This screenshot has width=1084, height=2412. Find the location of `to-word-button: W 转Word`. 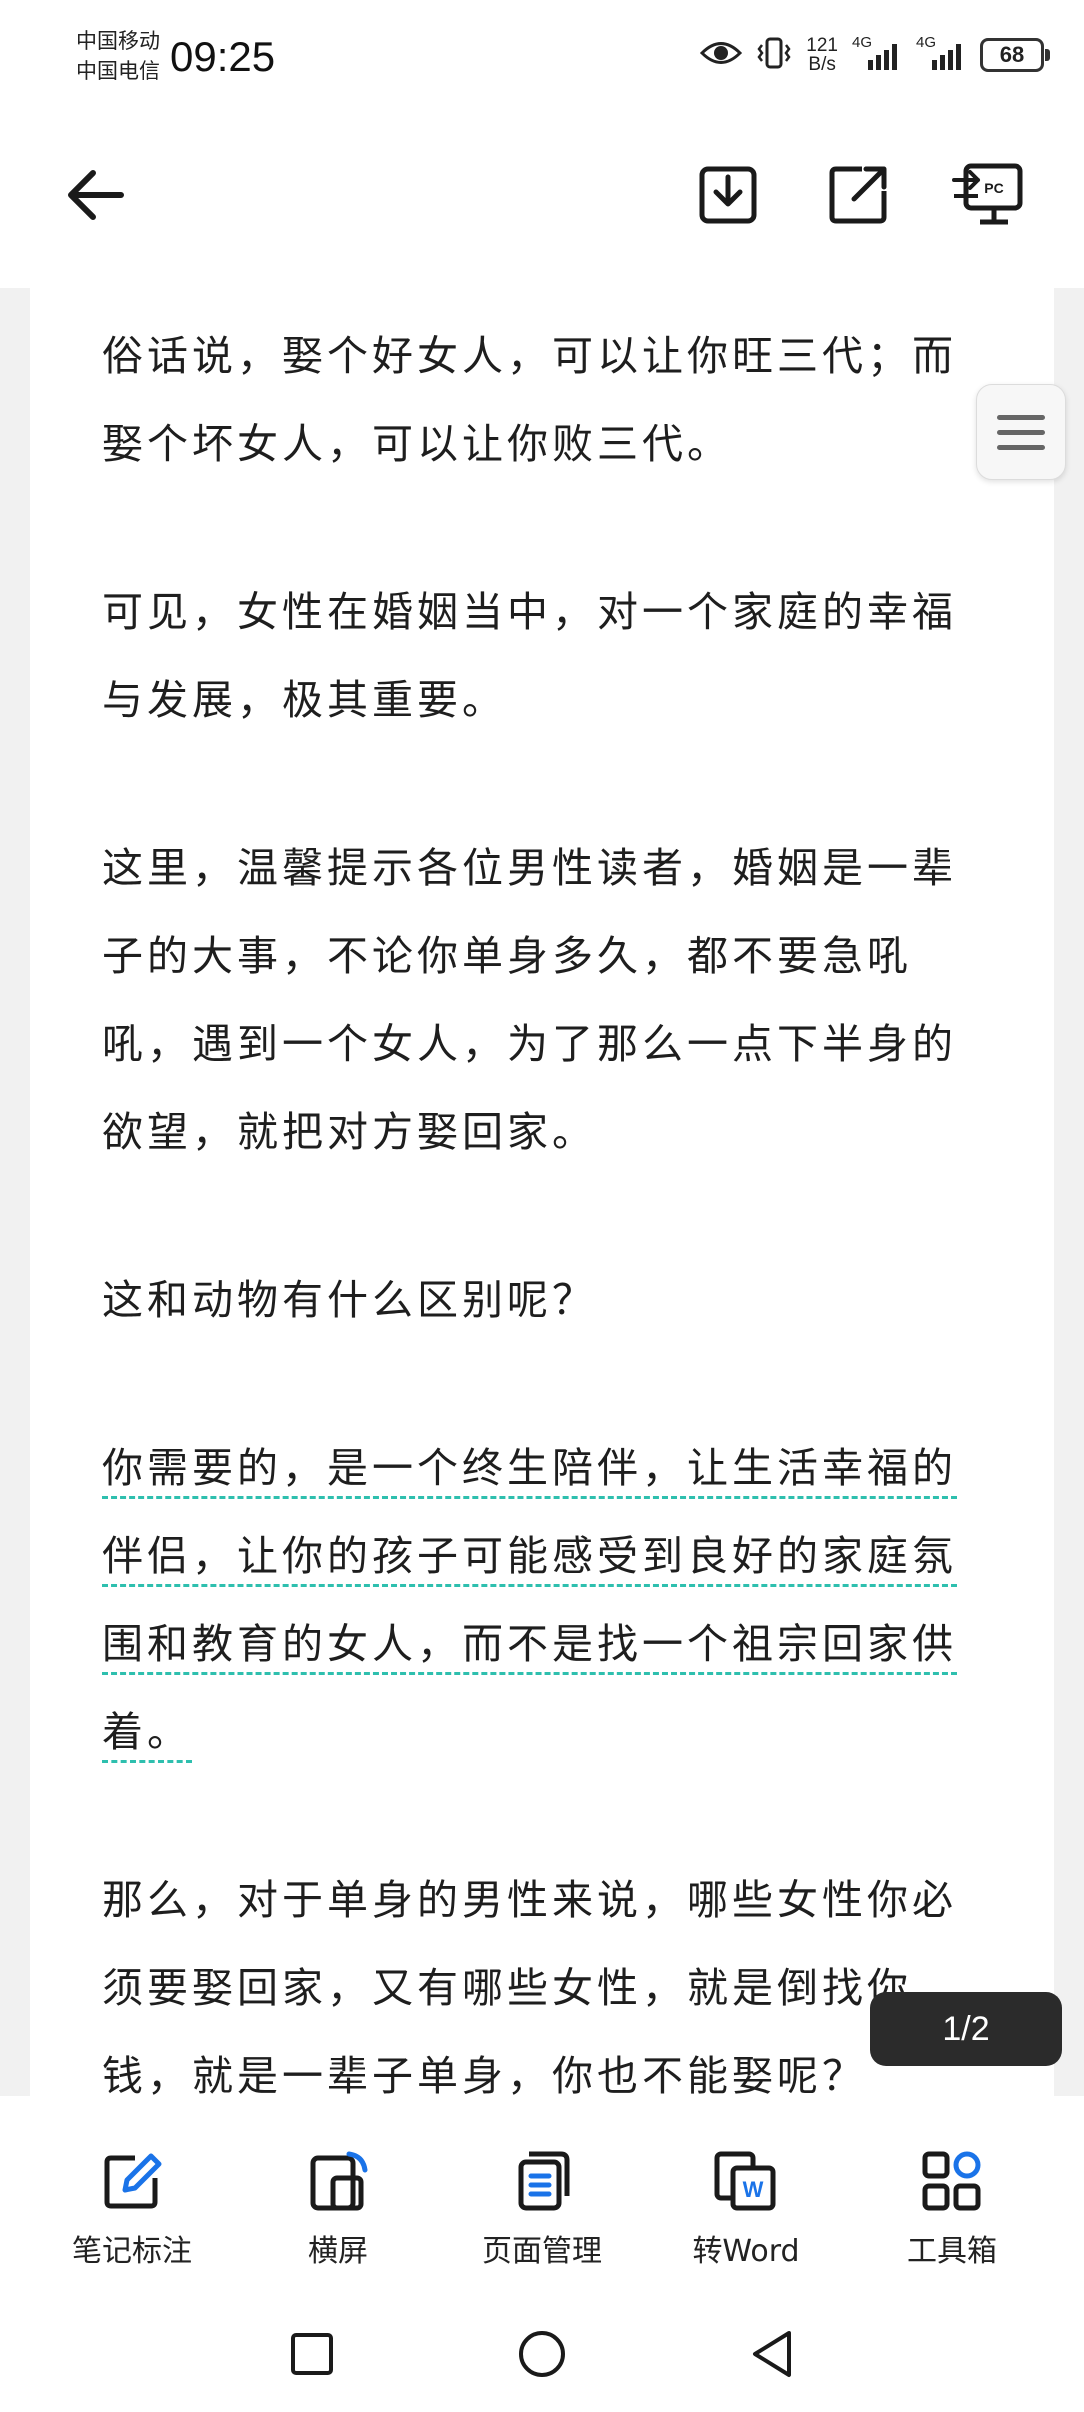

to-word-button: W 转Word is located at coordinates (746, 2208).